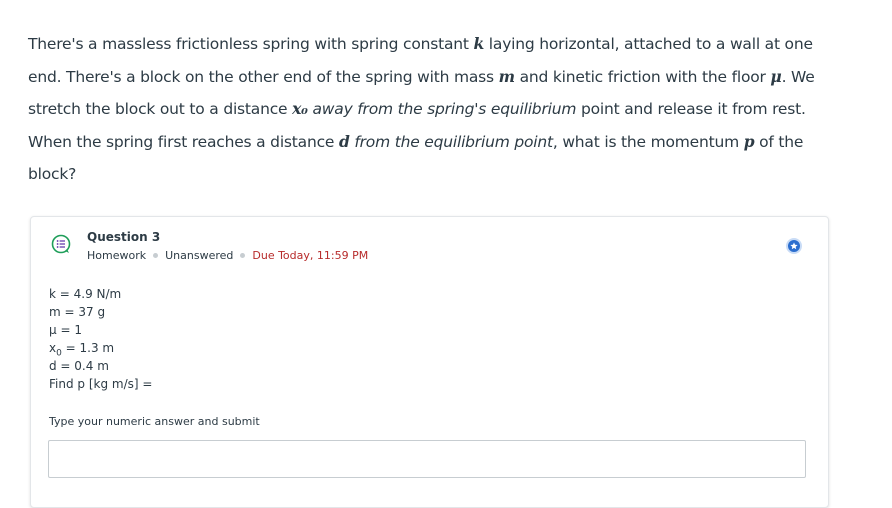 The image size is (892, 508). Describe the element at coordinates (124, 237) in the screenshot. I see `question-title: Question 3` at that location.